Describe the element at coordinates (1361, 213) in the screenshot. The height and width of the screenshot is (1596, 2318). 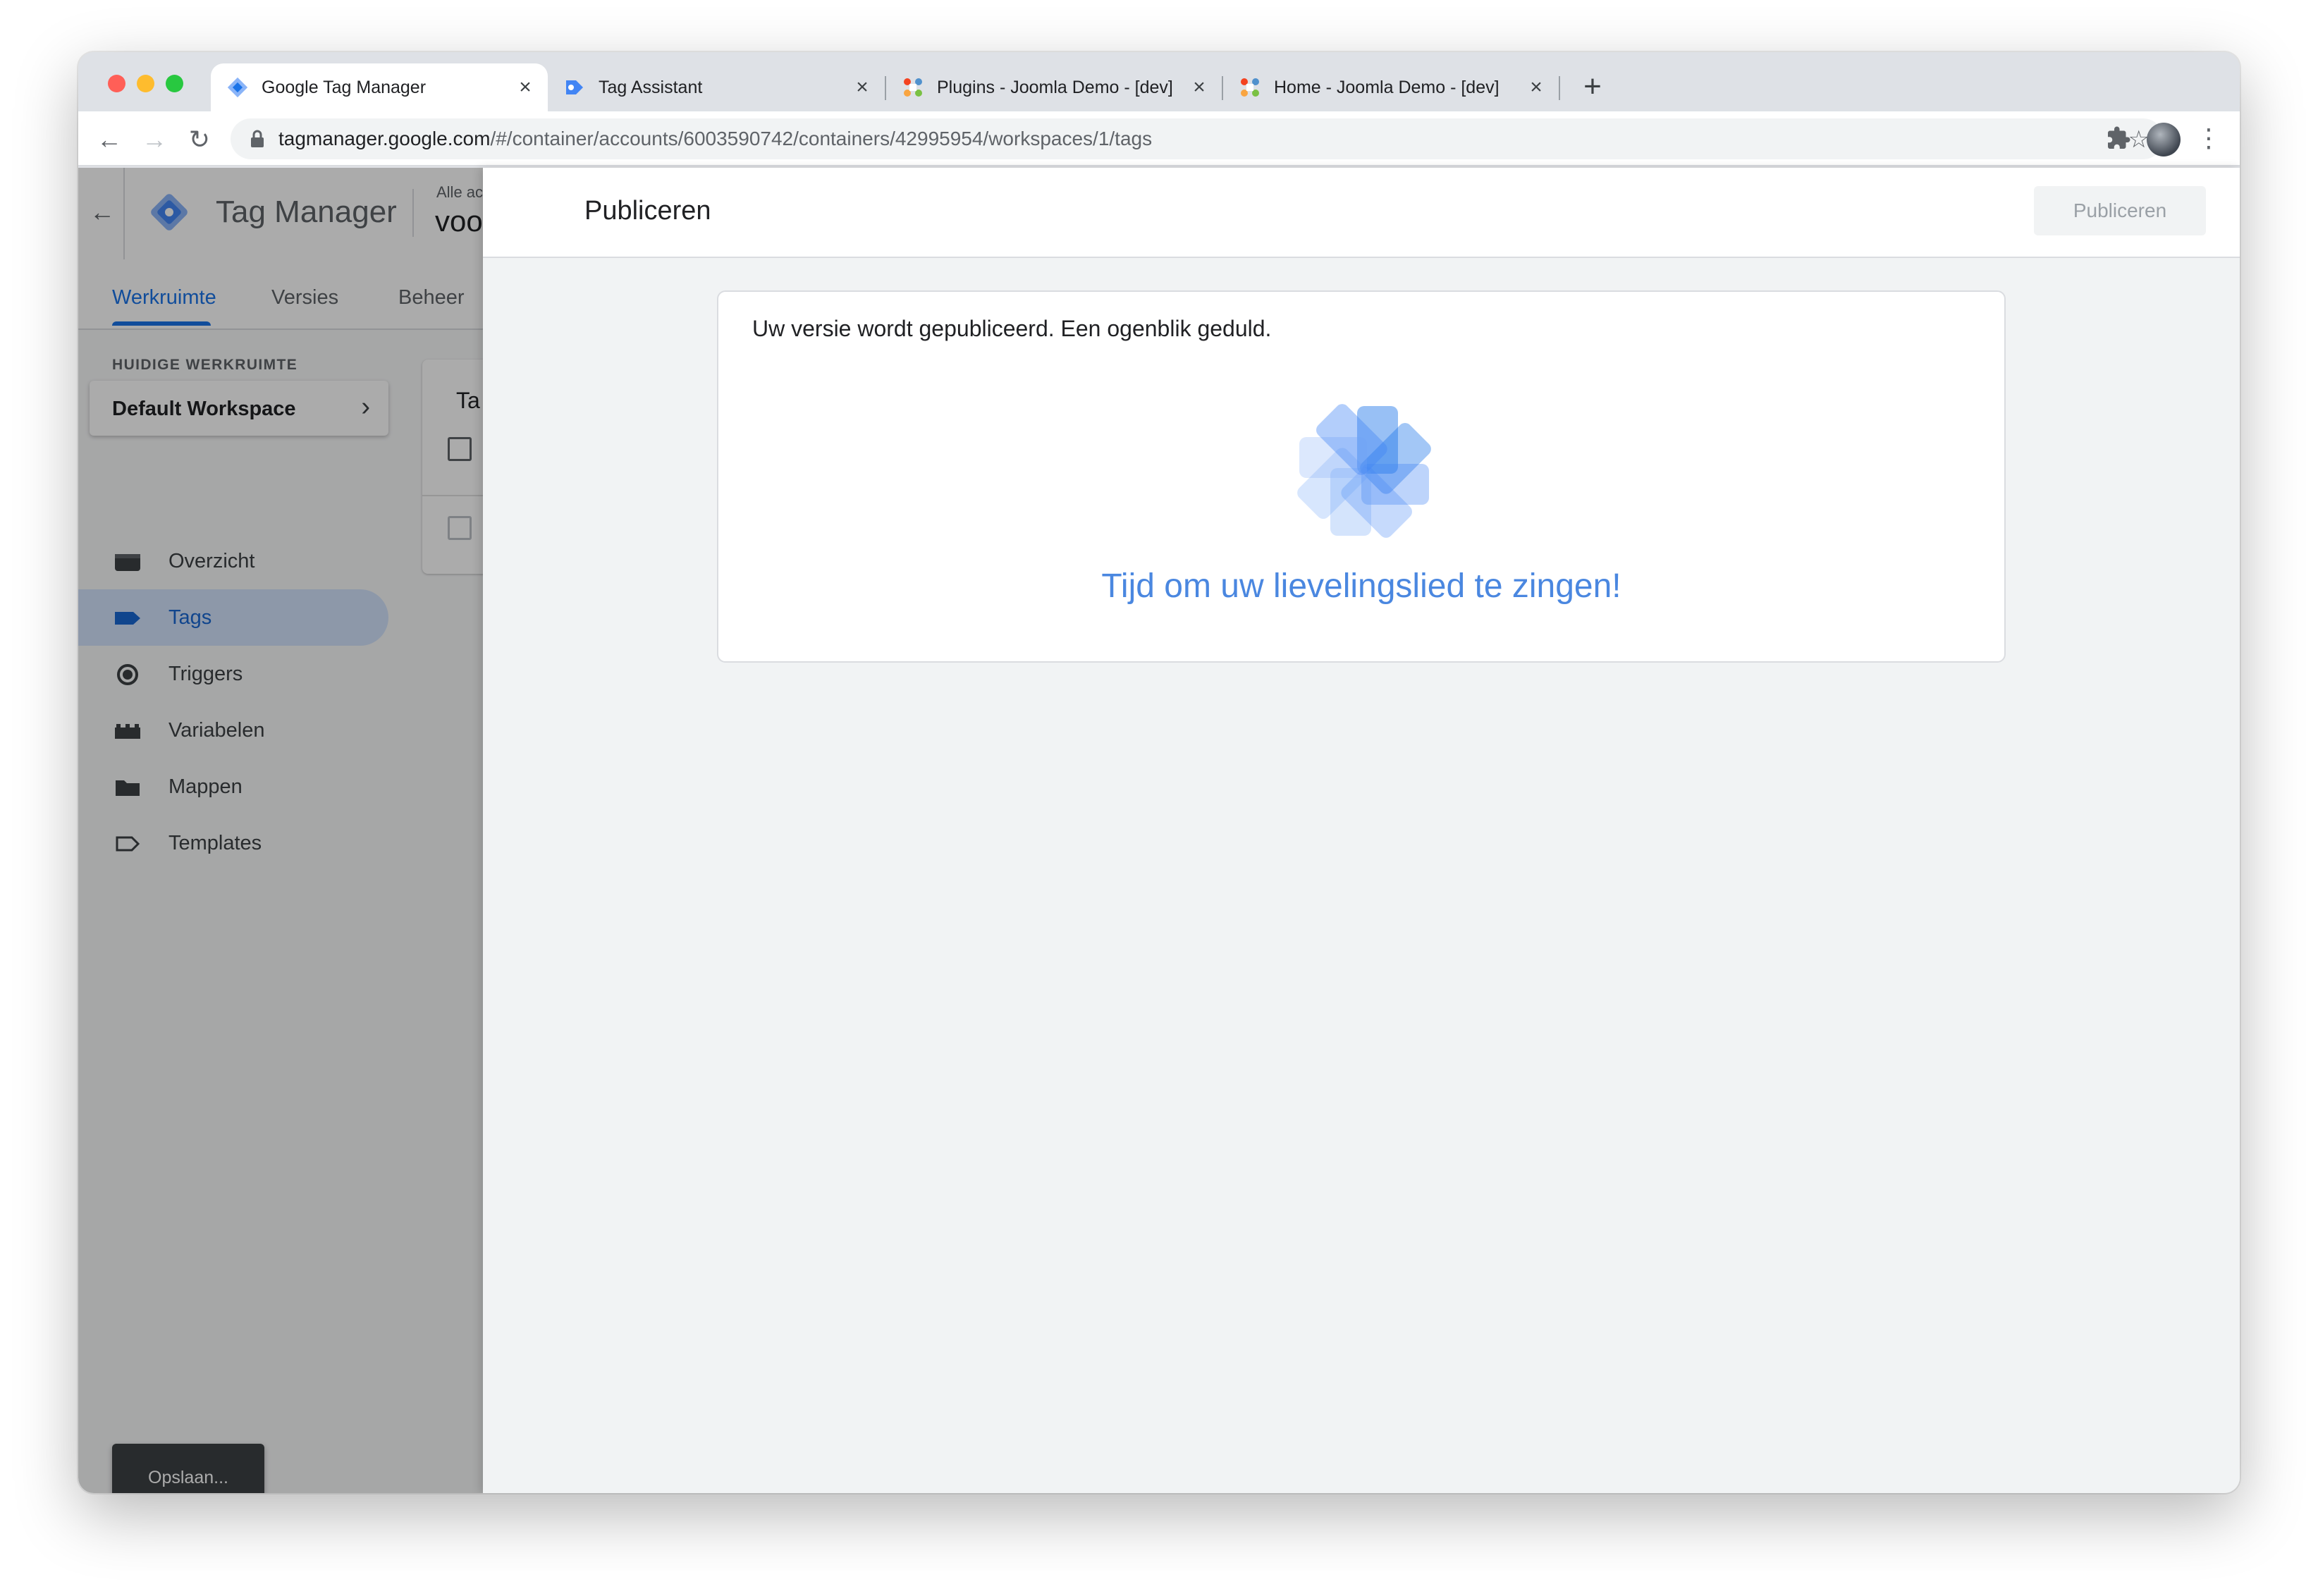
I see `publish-panel-header: Publiceren Publiceren` at that location.